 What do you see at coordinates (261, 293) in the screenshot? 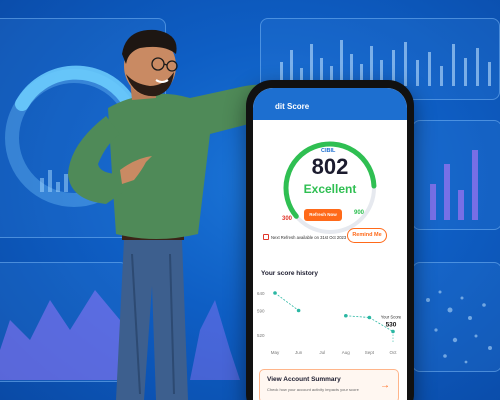
I see `y-tick-label: 640` at bounding box center [261, 293].